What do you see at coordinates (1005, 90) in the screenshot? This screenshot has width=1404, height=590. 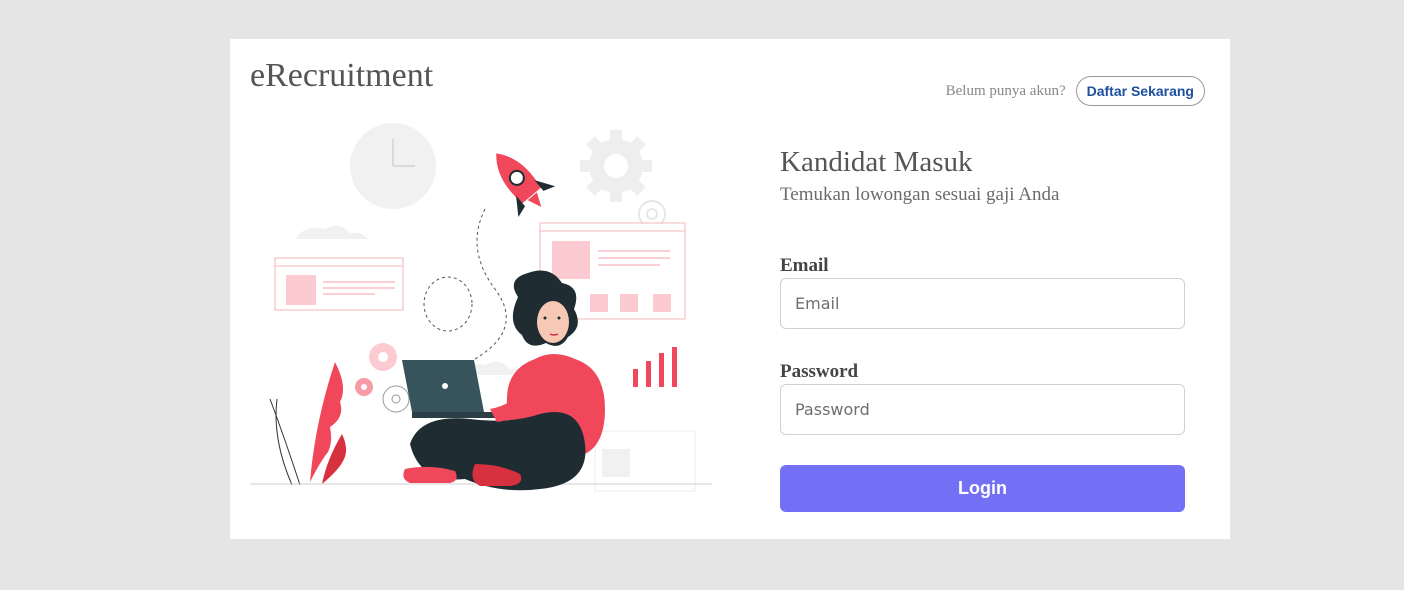 I see `register-prompt: Belum punya akun?` at bounding box center [1005, 90].